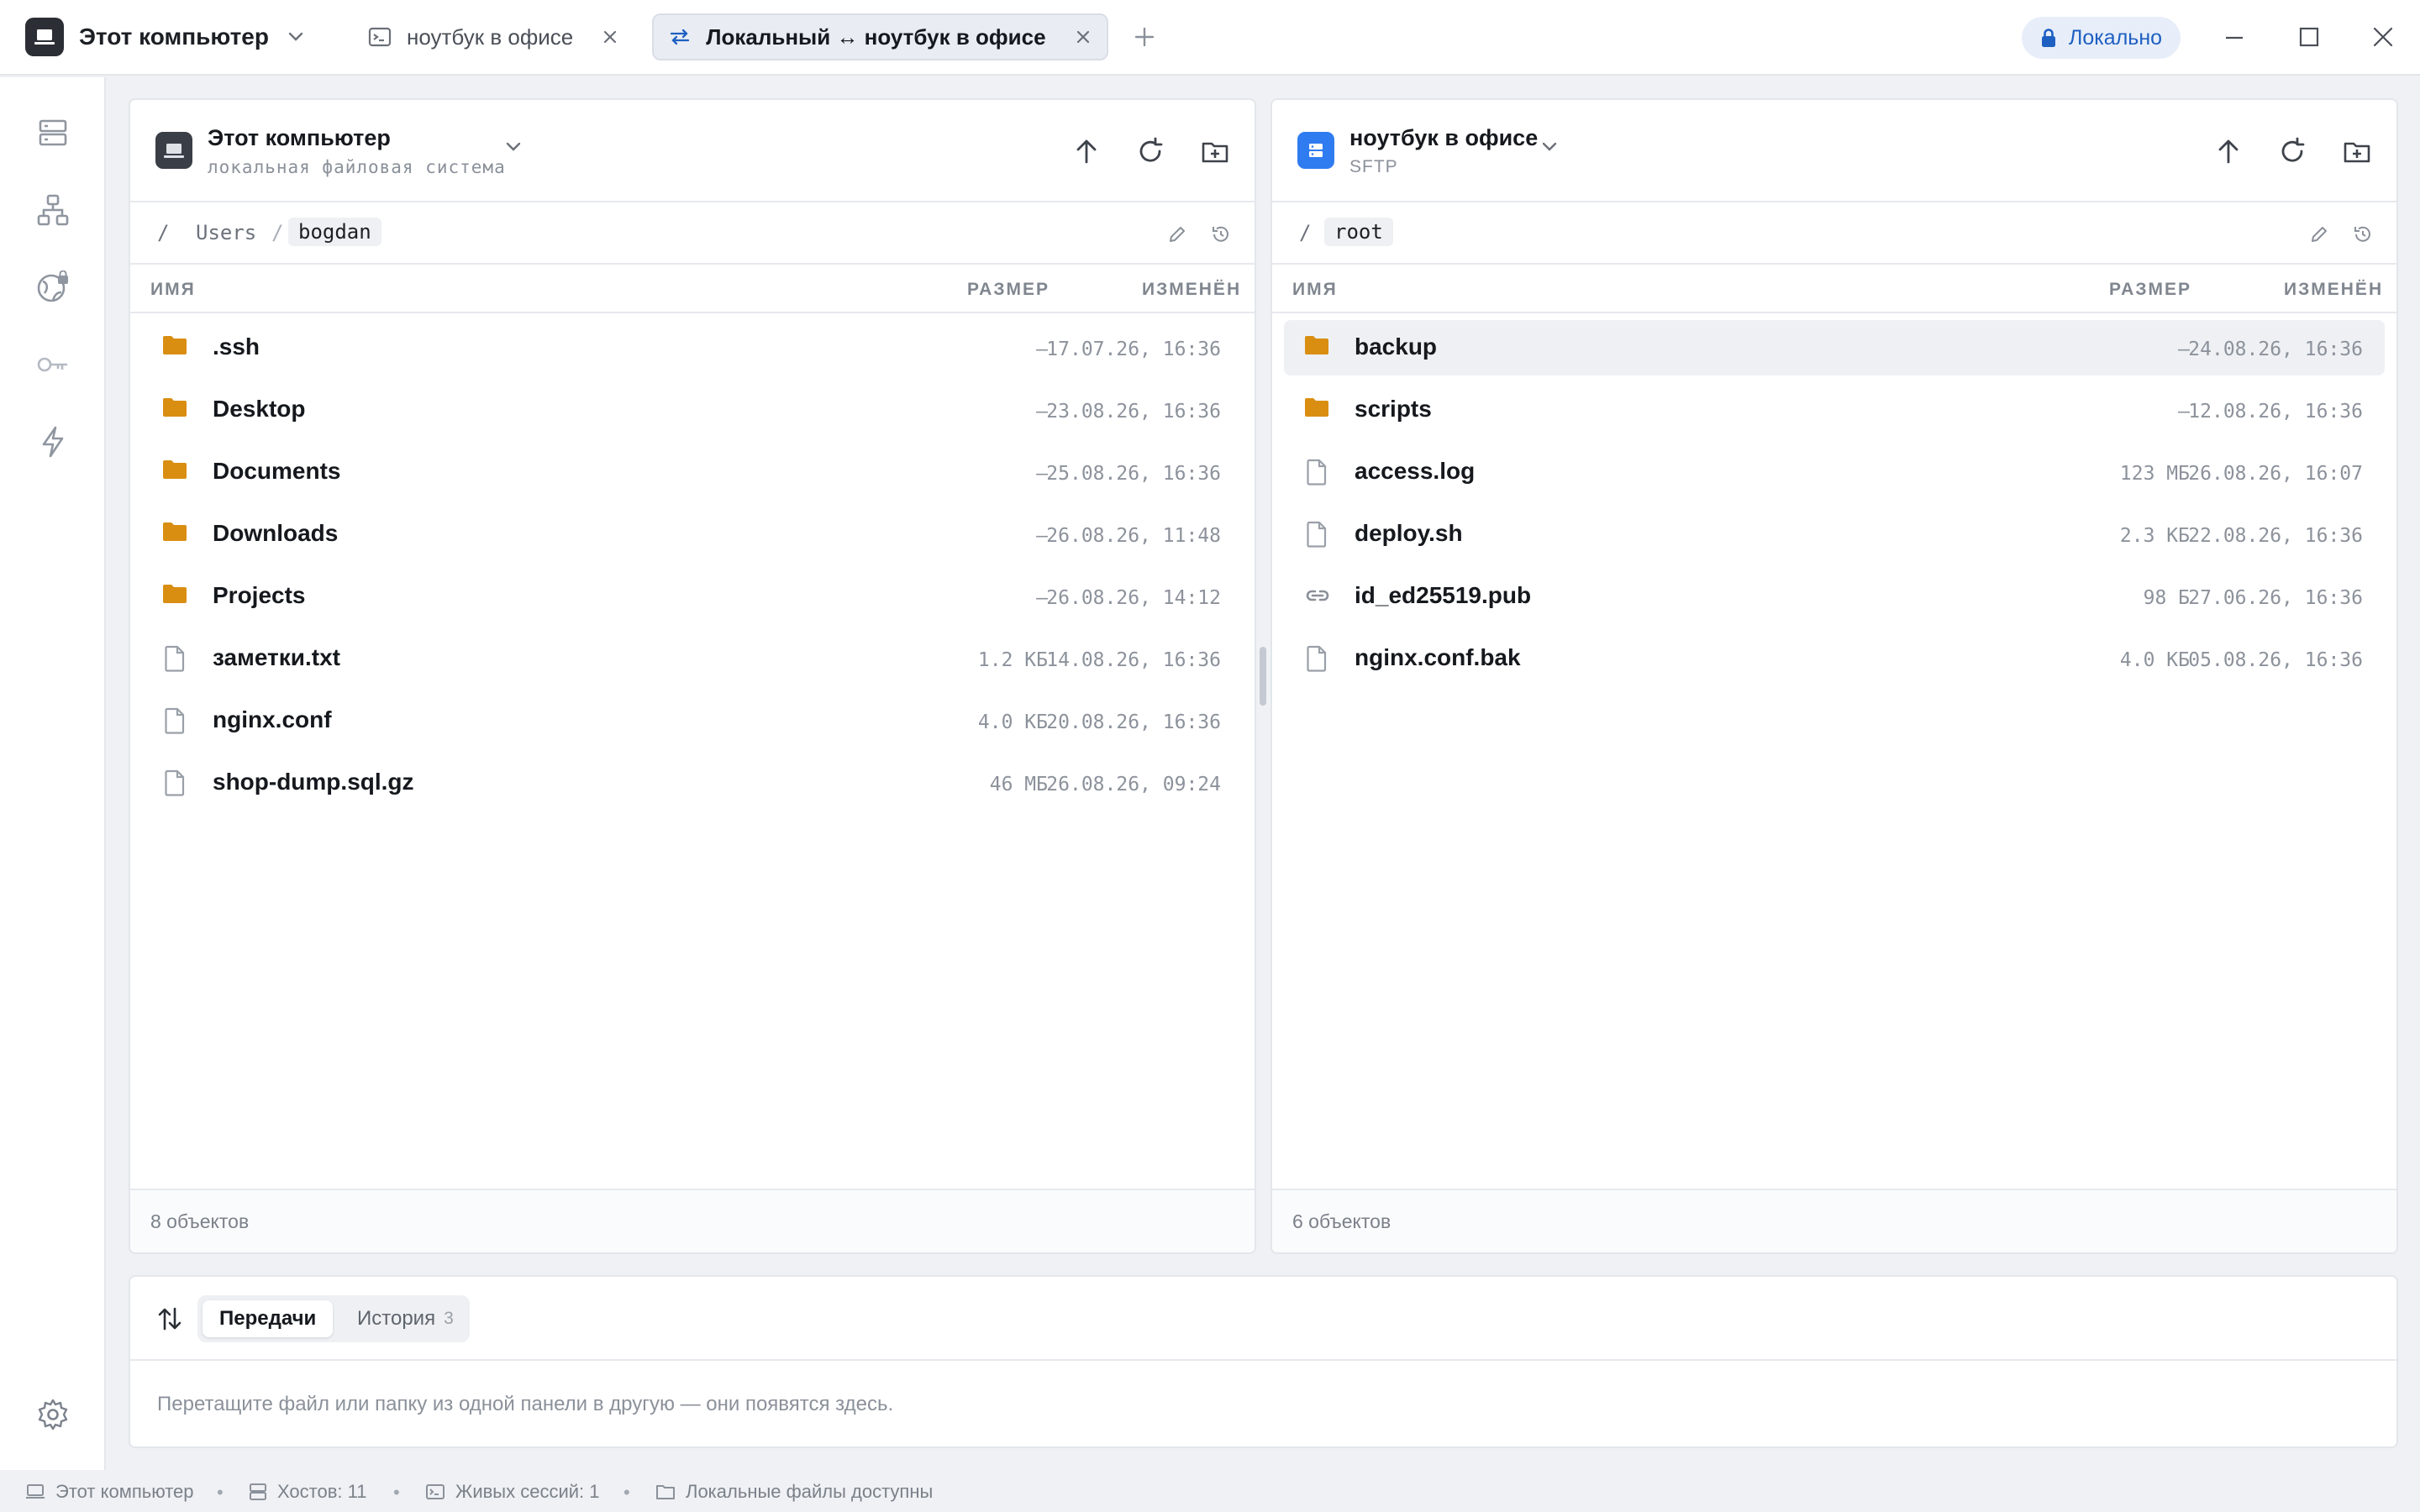 The height and width of the screenshot is (1512, 2420). Describe the element at coordinates (299, 138) in the screenshot. I see `source-name: Этот компьютер` at that location.